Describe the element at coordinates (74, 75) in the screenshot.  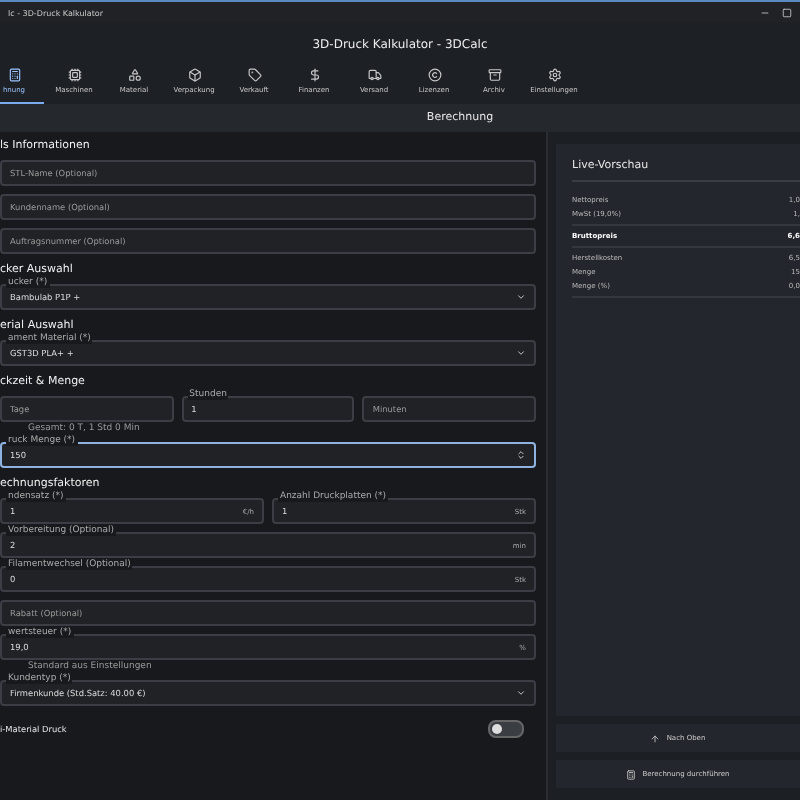
I see `chip-icon` at that location.